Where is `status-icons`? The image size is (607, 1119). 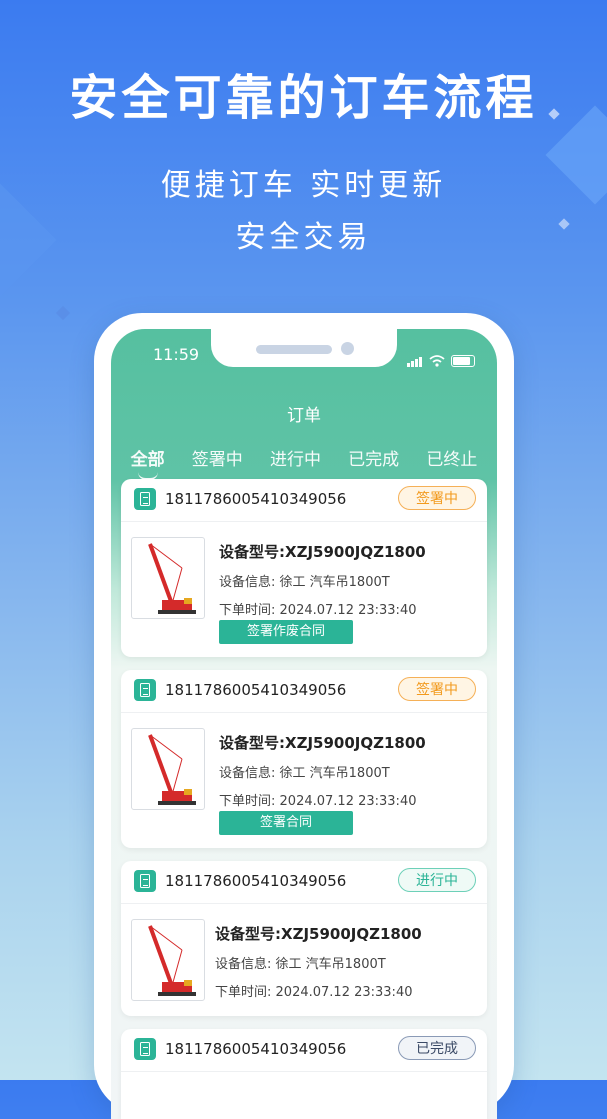 status-icons is located at coordinates (441, 357).